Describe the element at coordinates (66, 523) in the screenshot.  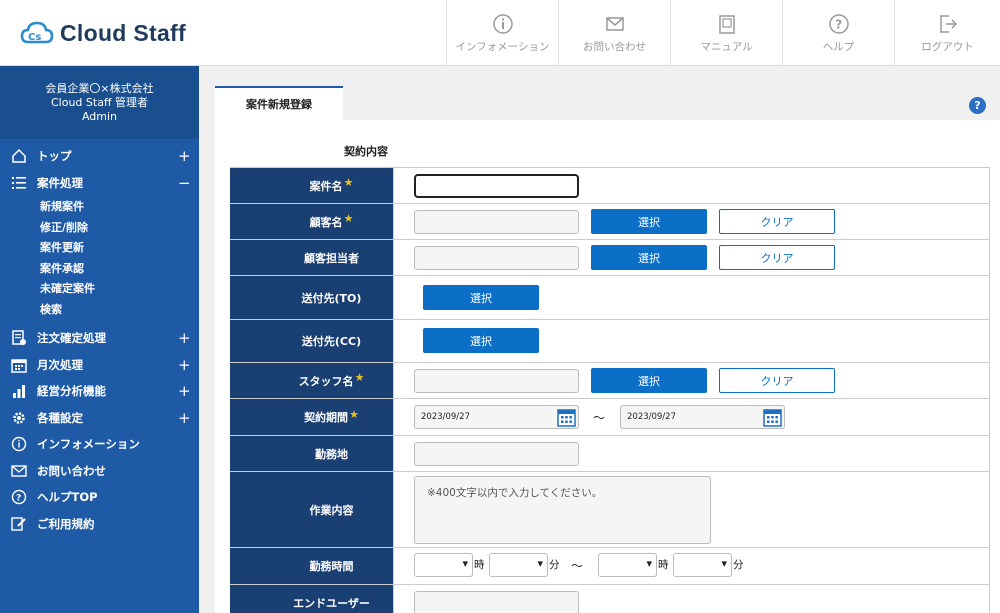
I see `sidebar-item-label: ご利用規約` at that location.